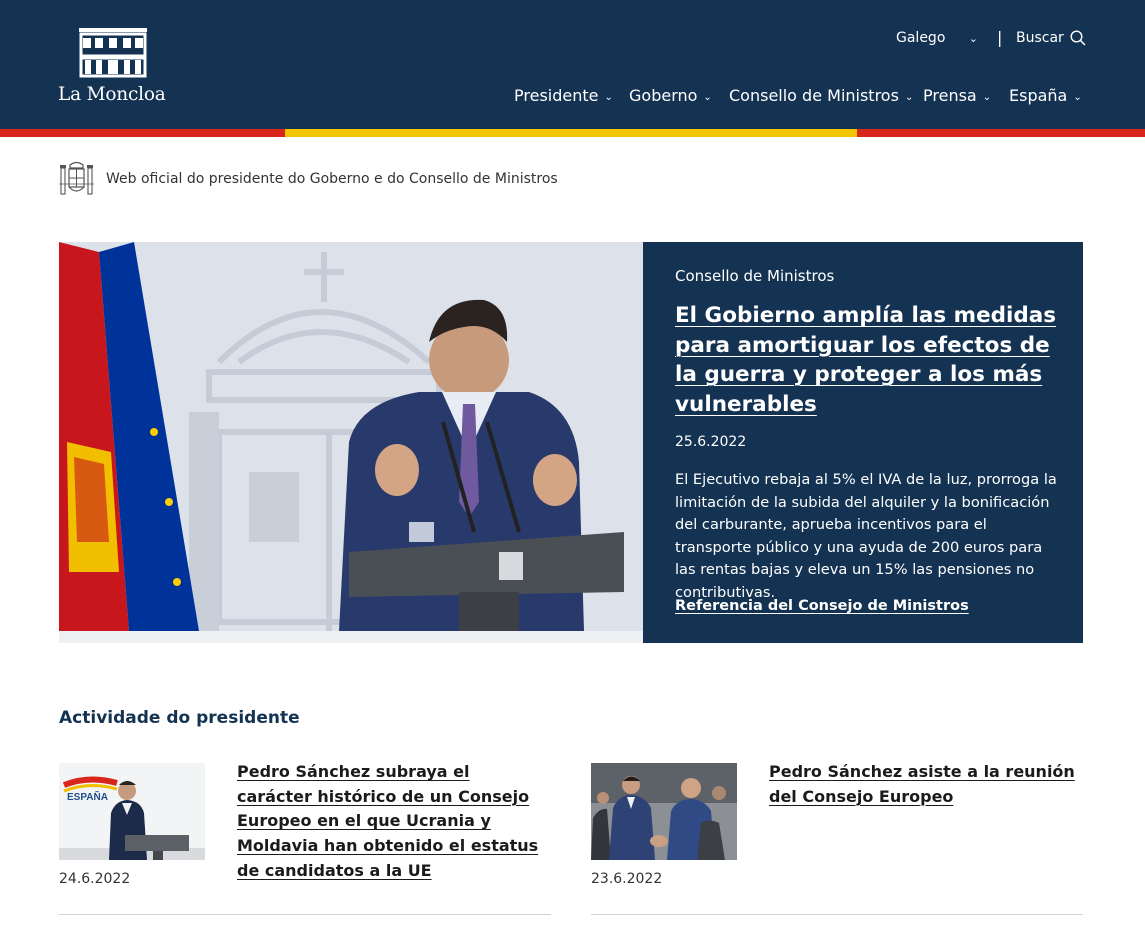  Describe the element at coordinates (113, 53) in the screenshot. I see `moncloa-palace-icon` at that location.